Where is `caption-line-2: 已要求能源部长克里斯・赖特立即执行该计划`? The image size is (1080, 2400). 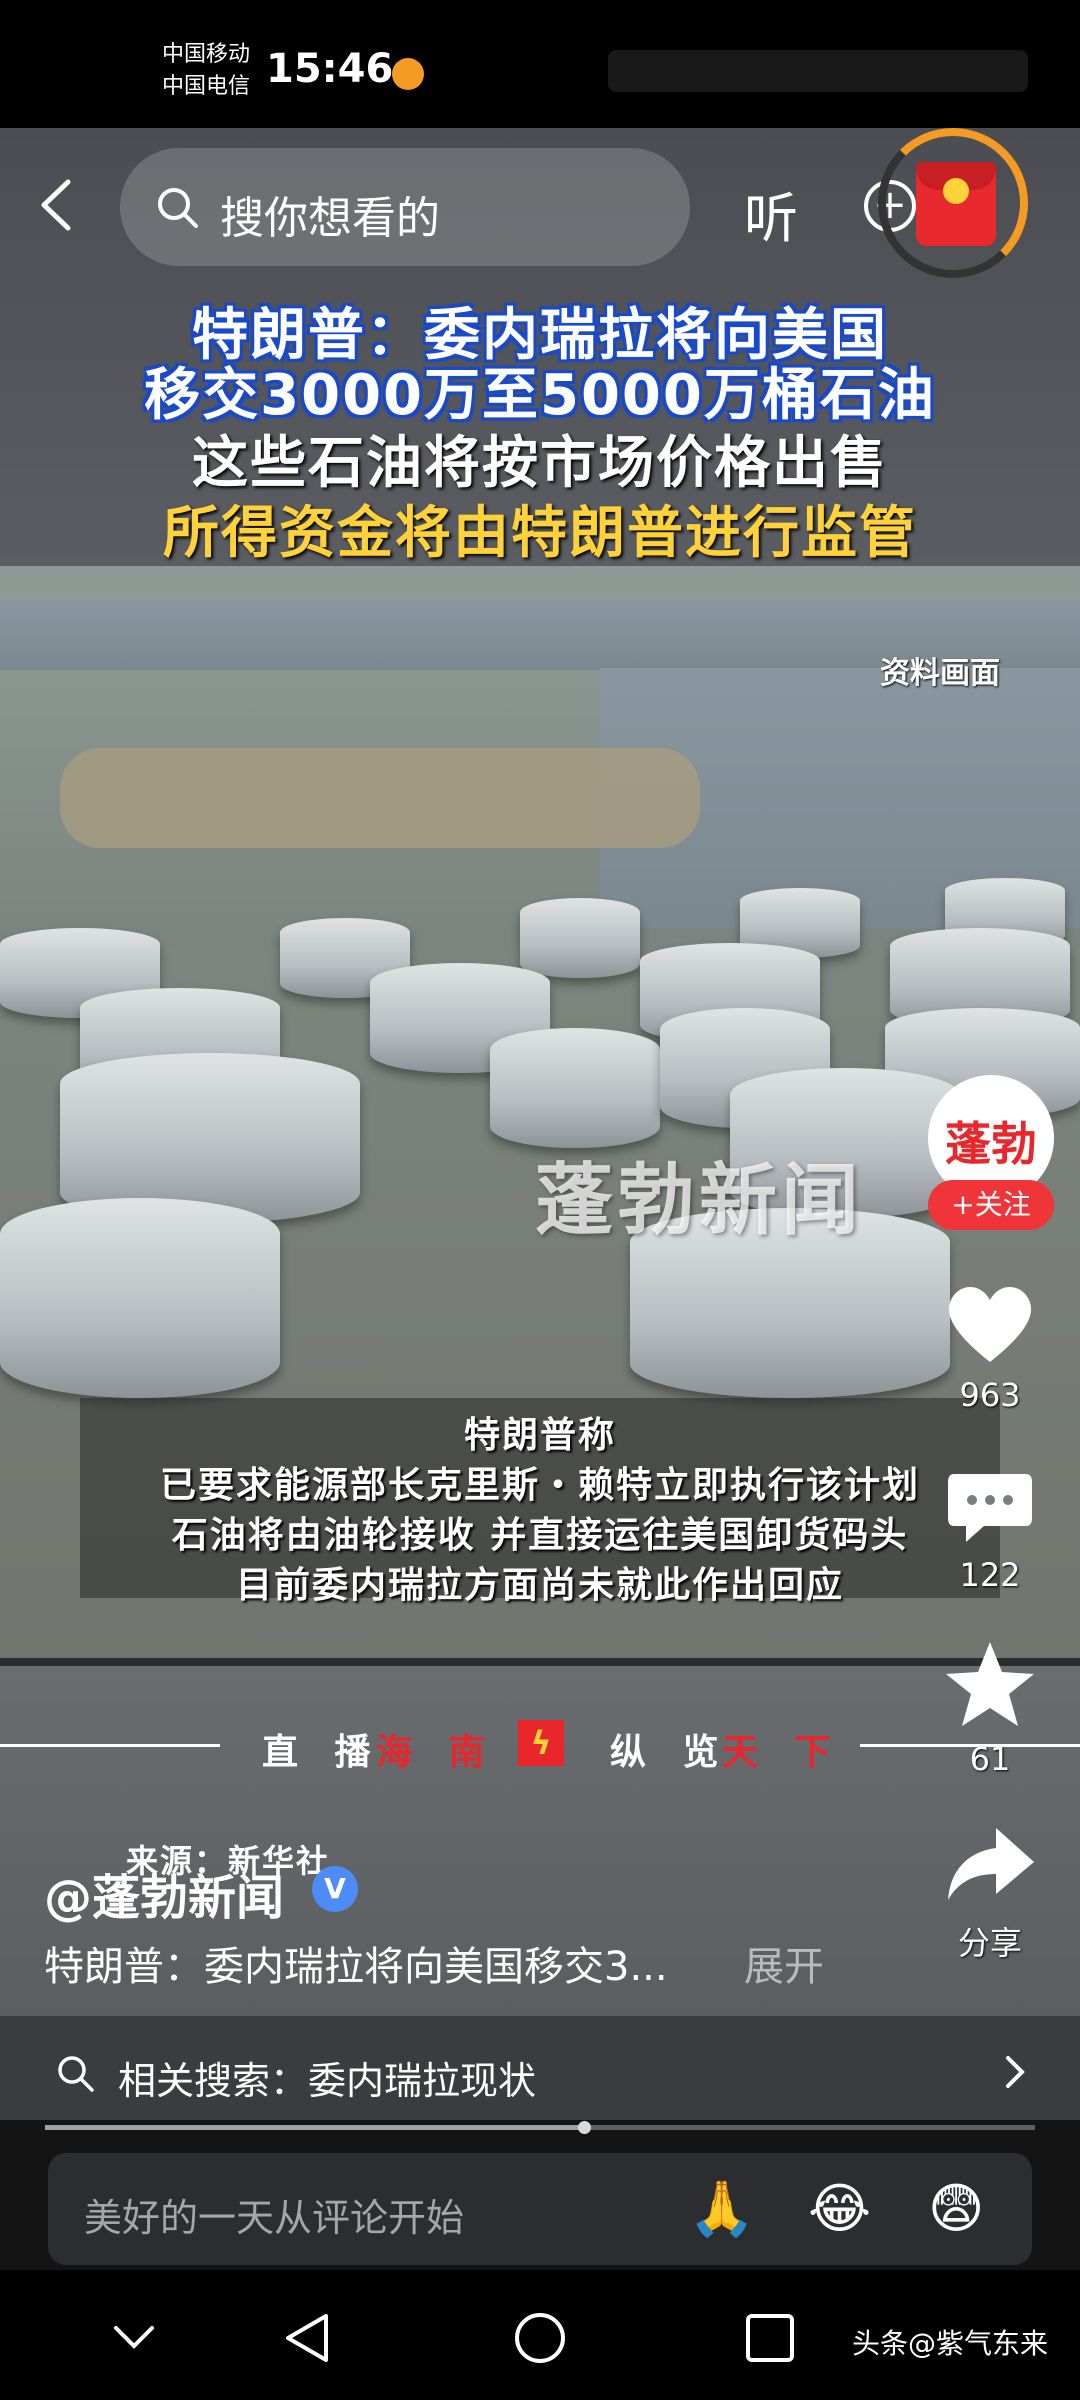 caption-line-2: 已要求能源部长克里斯・赖特立即执行该计划 is located at coordinates (539, 1485).